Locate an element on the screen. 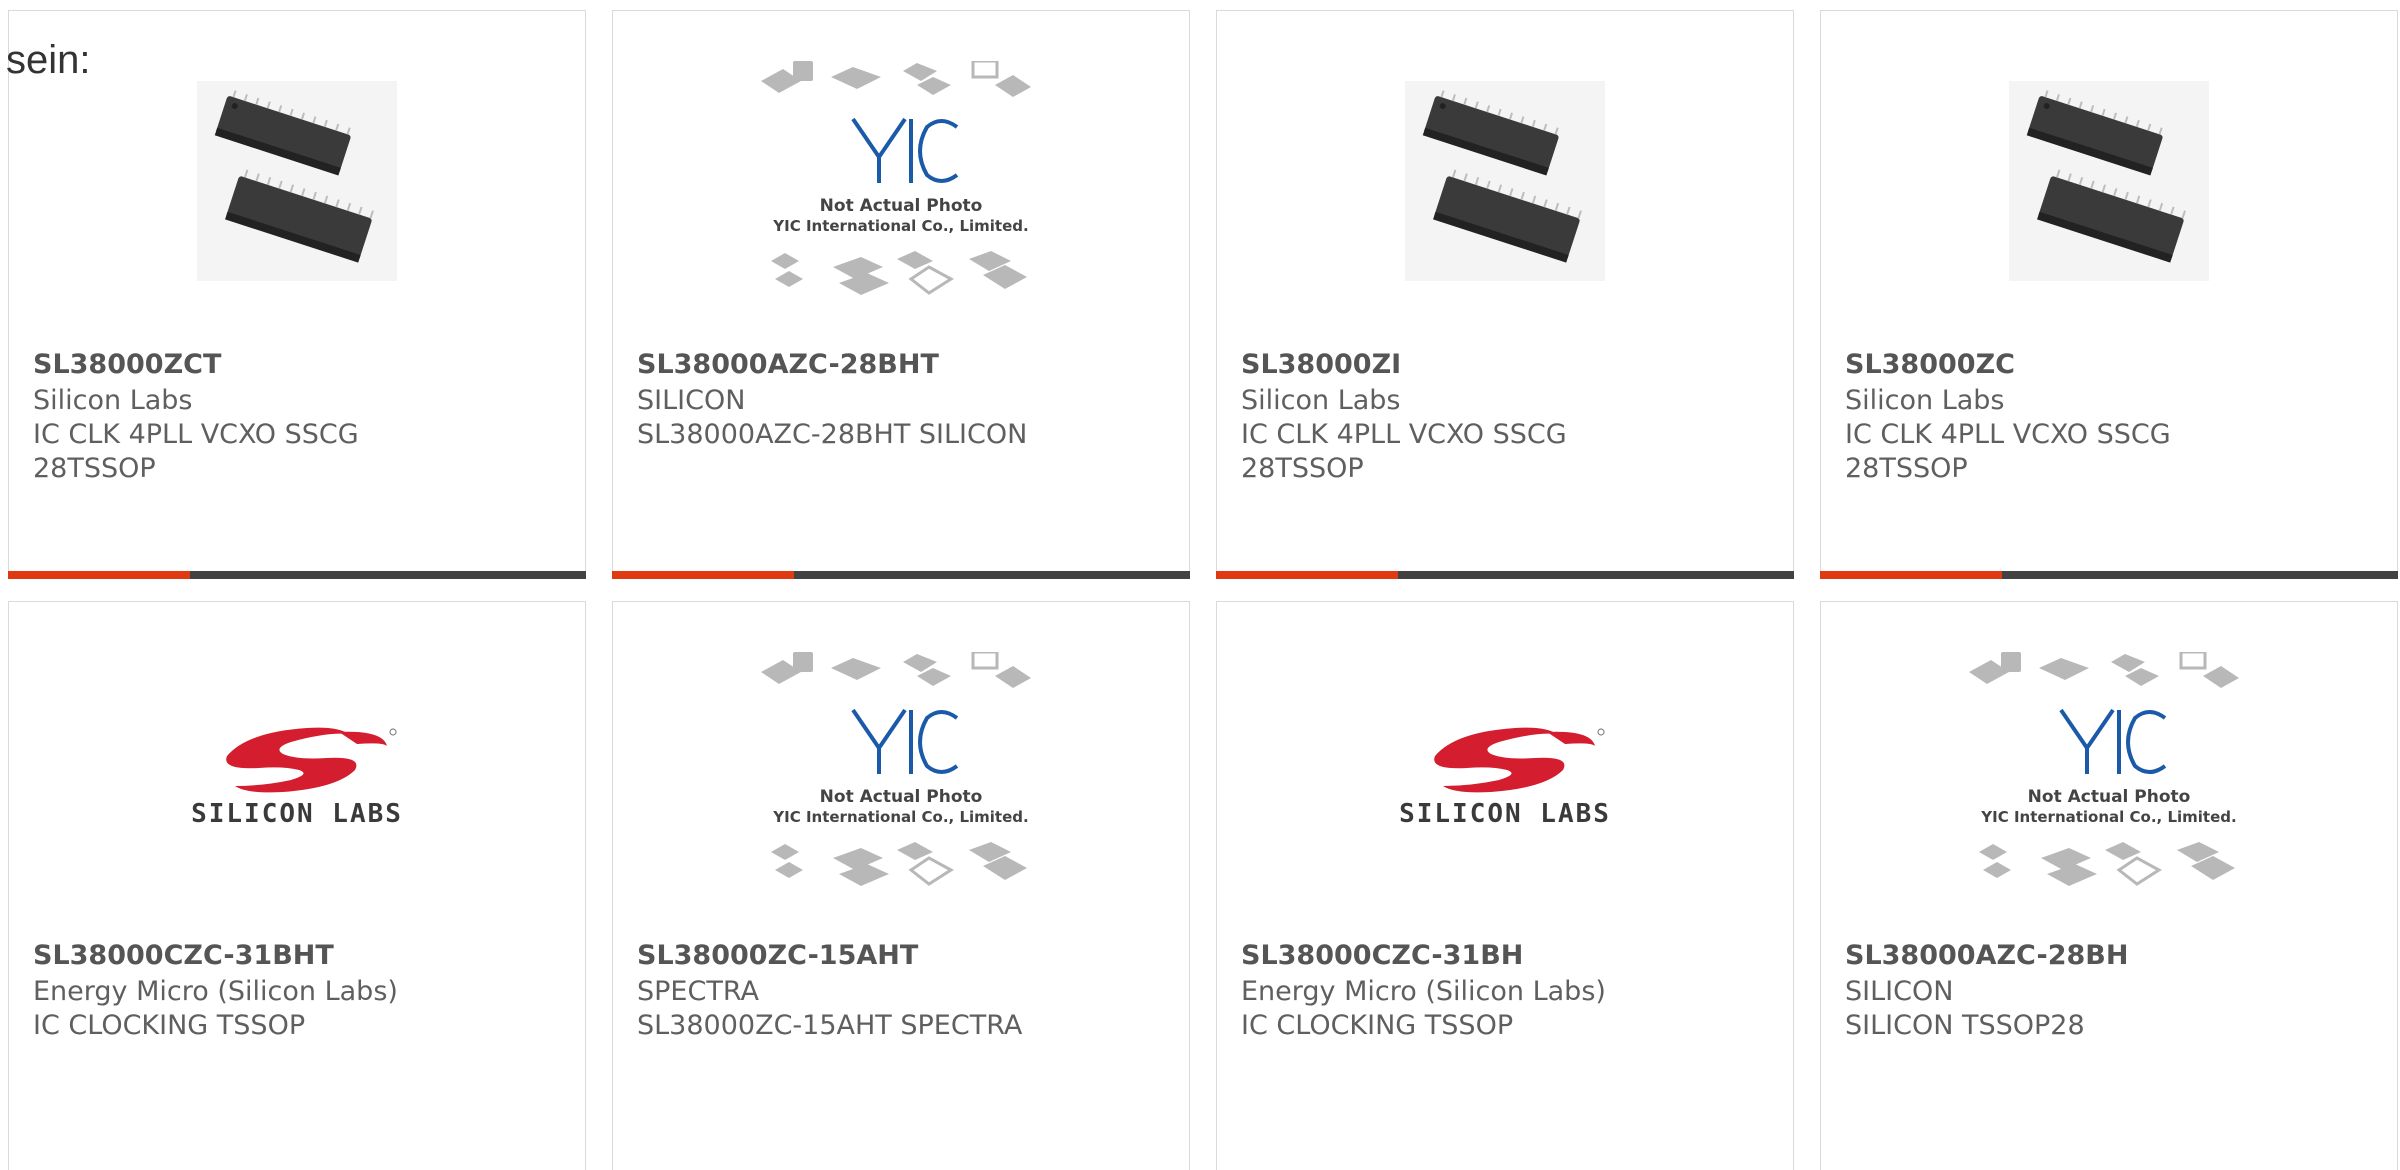 This screenshot has height=1170, width=2400. part-number-link: SL38000ZCT is located at coordinates (299, 364).